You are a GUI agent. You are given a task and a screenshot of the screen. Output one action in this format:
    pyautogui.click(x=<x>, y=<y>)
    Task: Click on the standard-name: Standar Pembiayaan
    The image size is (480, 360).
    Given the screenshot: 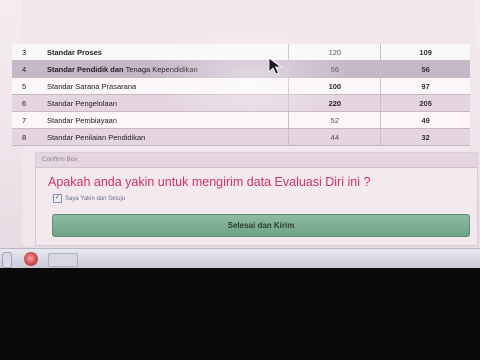 What is the action you would take?
    pyautogui.click(x=165, y=120)
    